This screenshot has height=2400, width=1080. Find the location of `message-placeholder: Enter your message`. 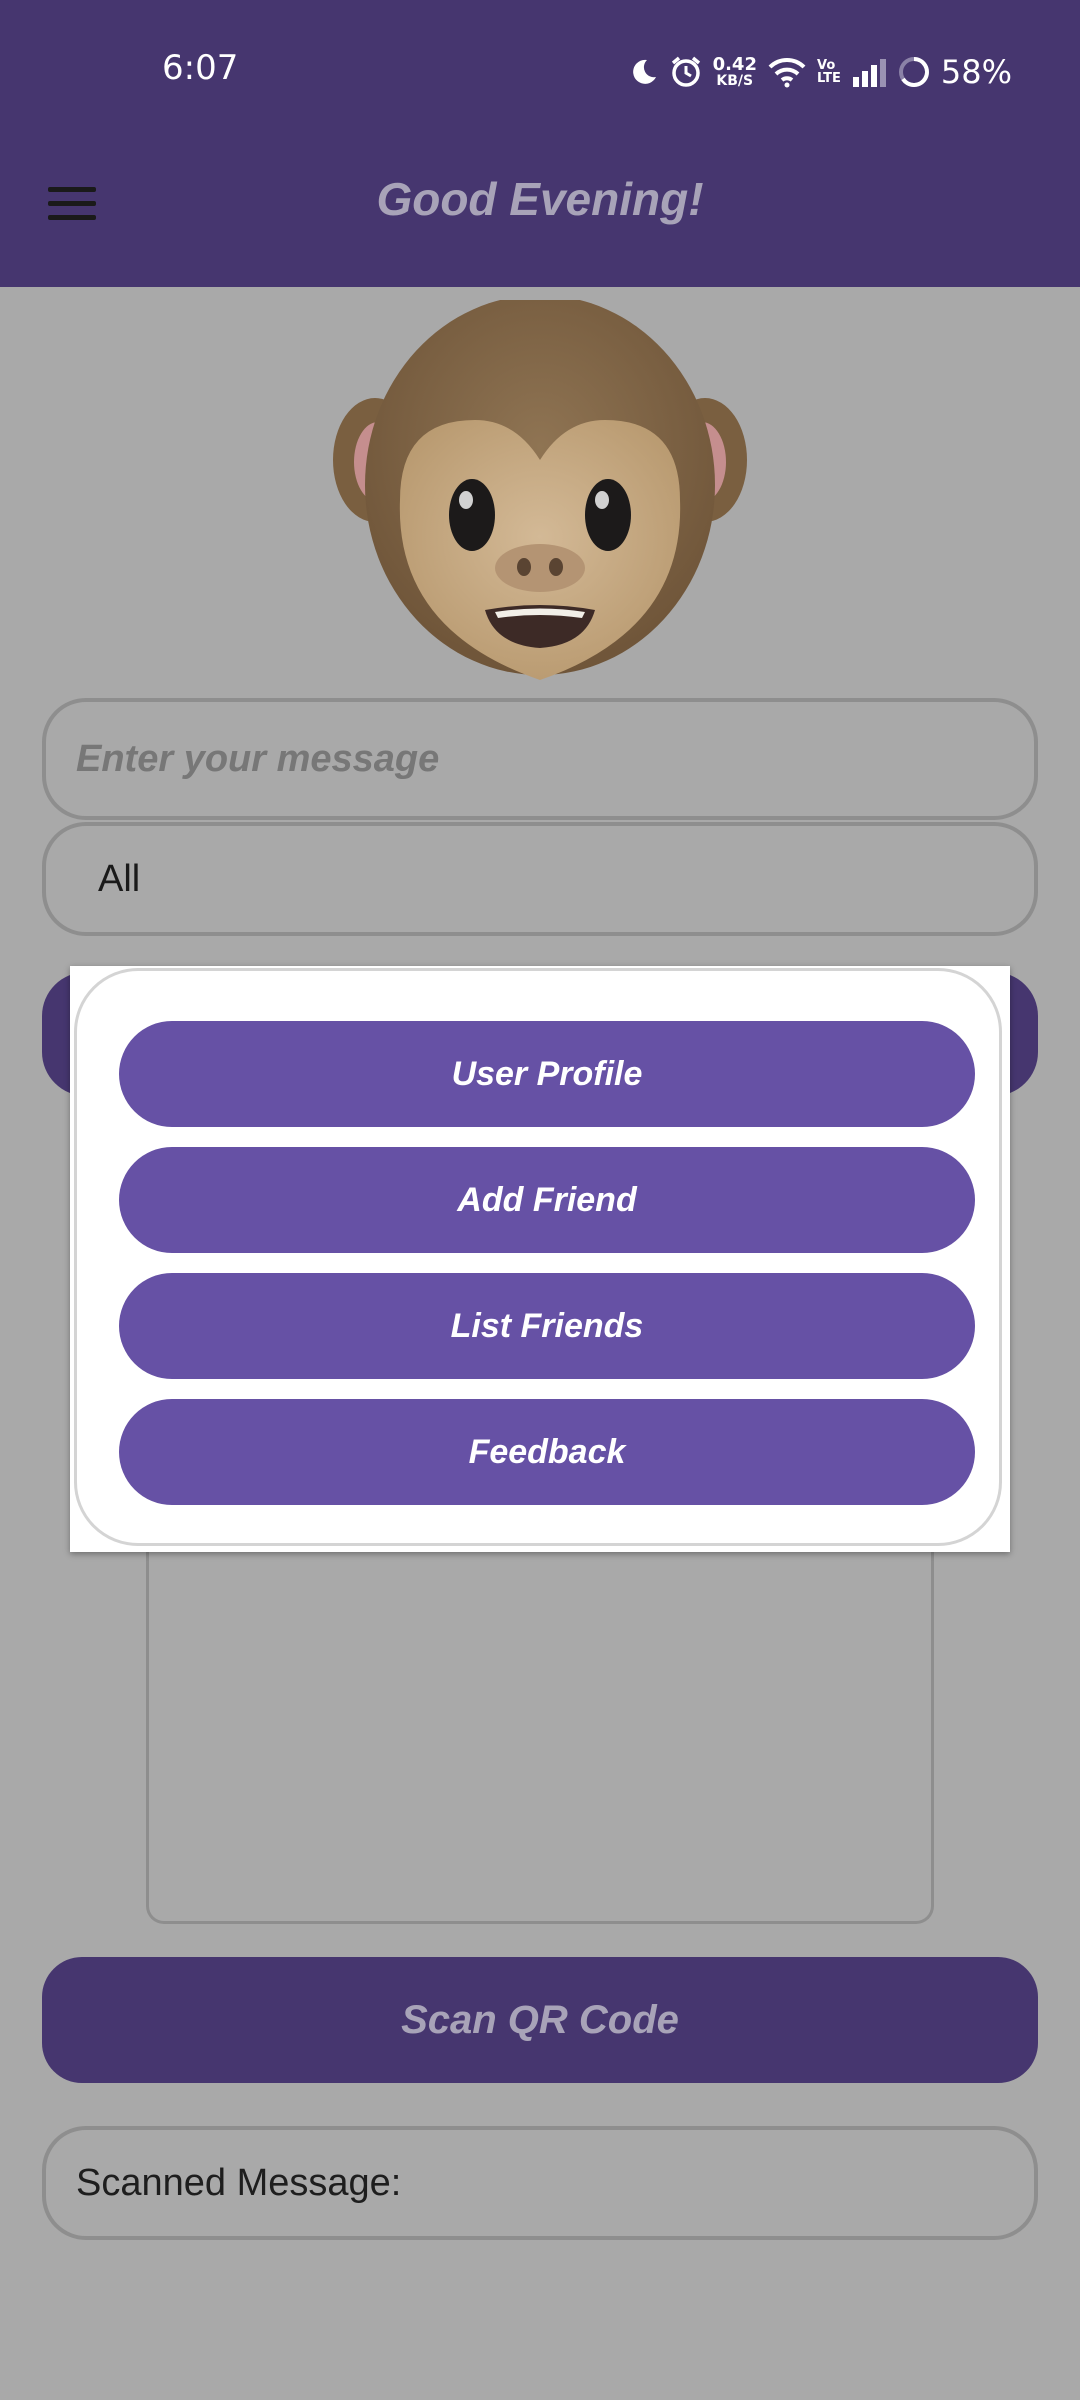

message-placeholder: Enter your message is located at coordinates (258, 758).